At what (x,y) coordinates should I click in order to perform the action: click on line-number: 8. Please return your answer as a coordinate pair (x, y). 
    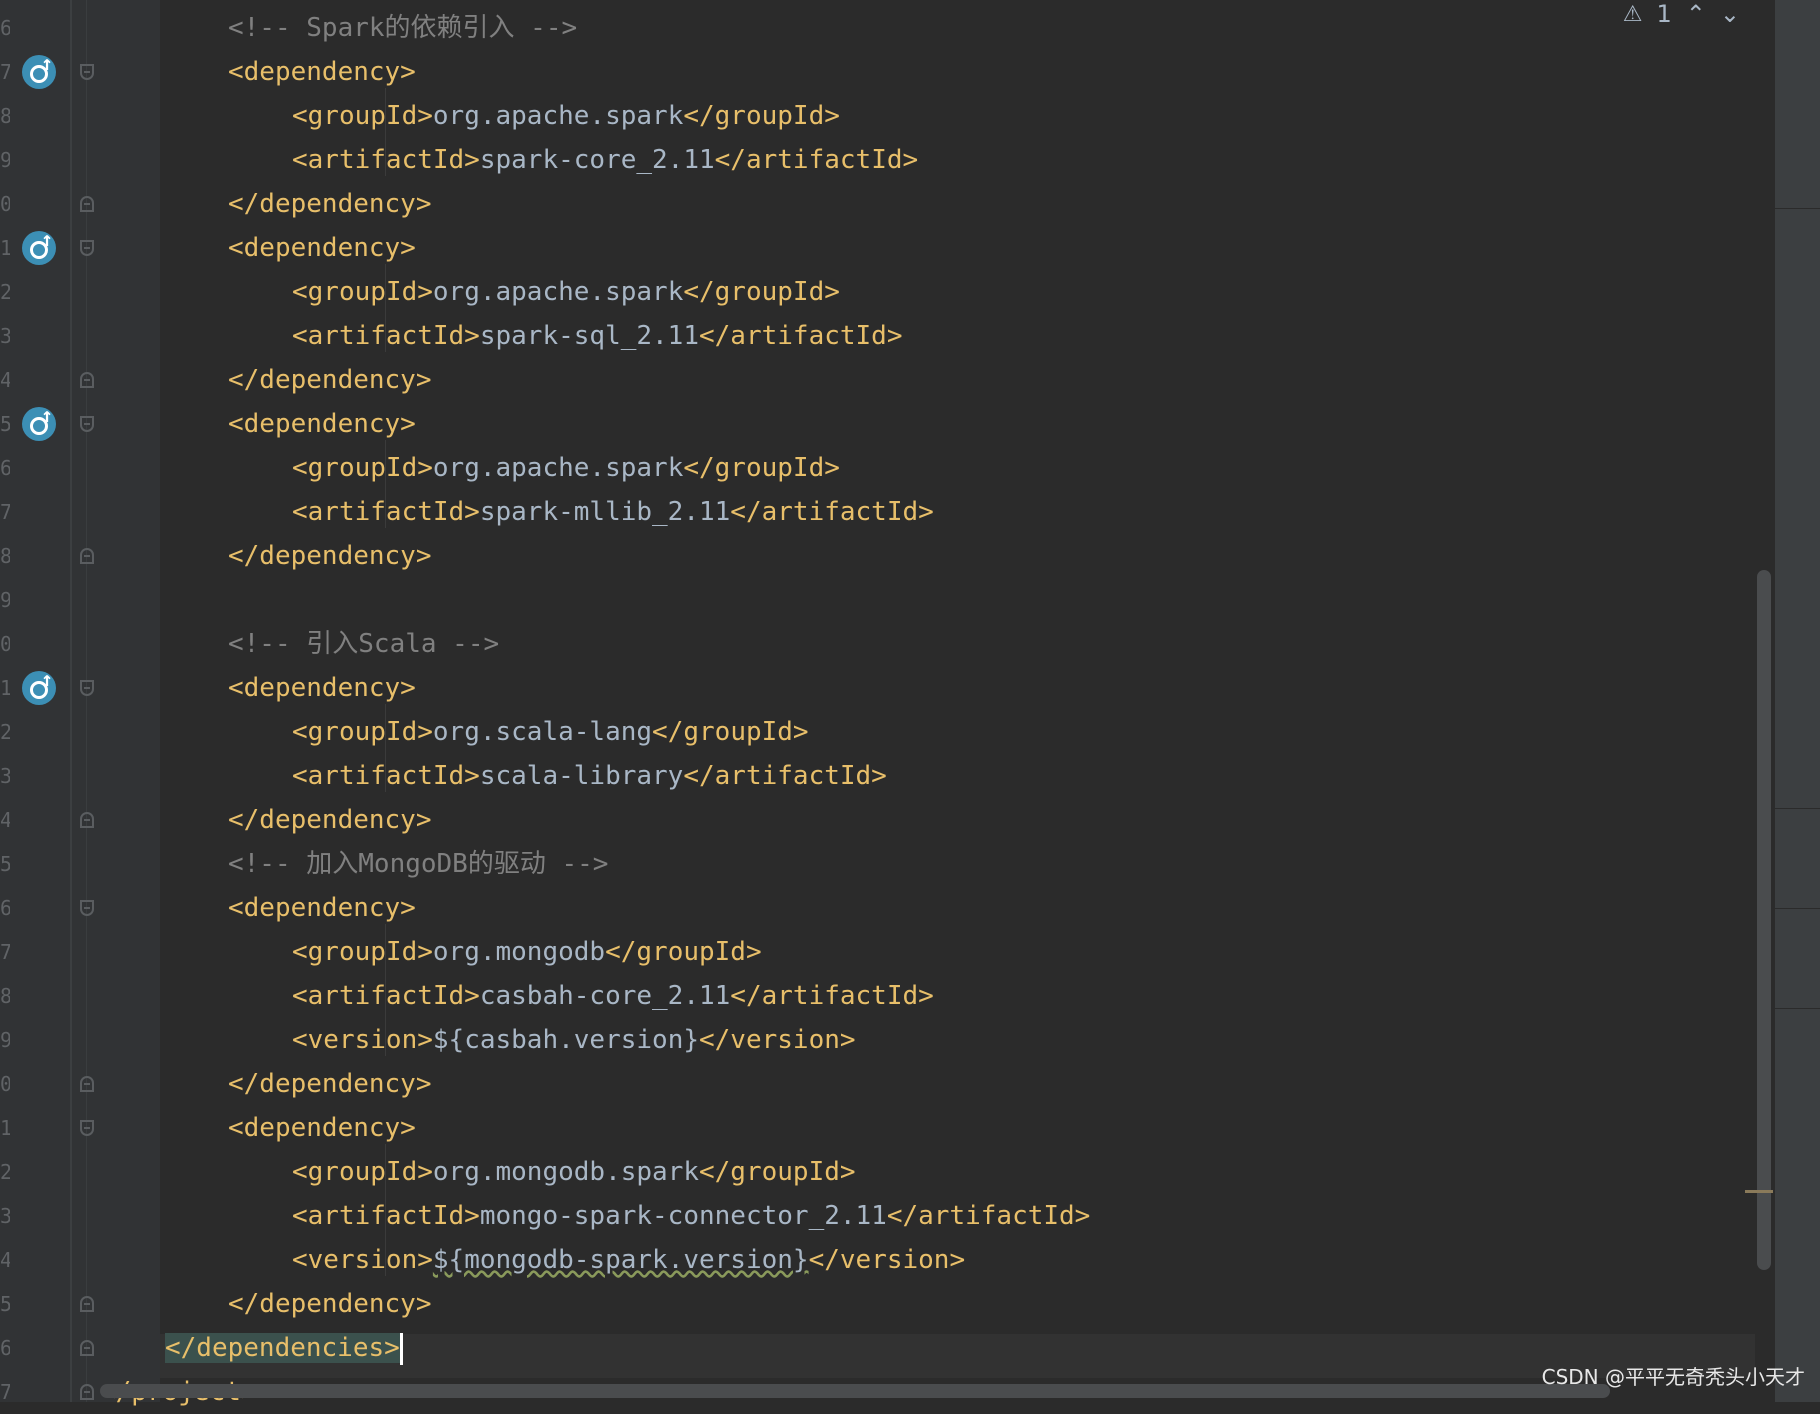
    Looking at the image, I should click on (5, 996).